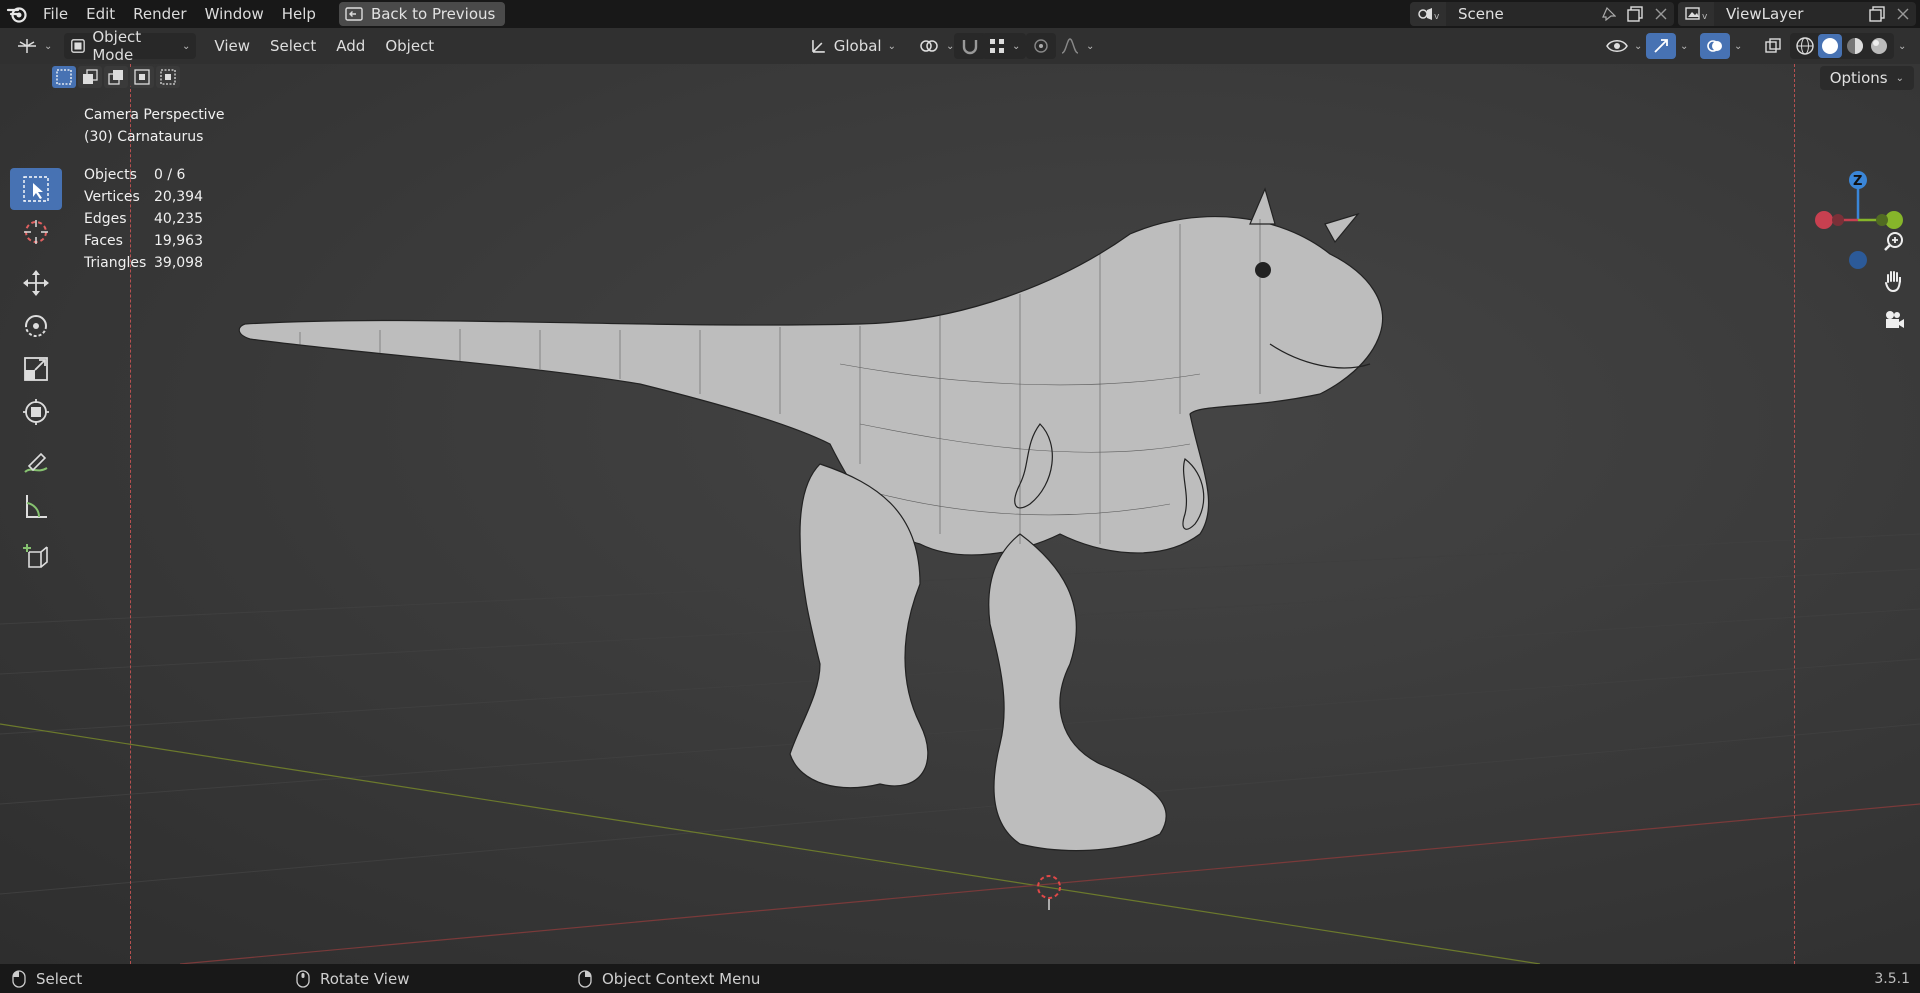 The height and width of the screenshot is (993, 1920). I want to click on proportional-edit-icon, so click(1041, 46).